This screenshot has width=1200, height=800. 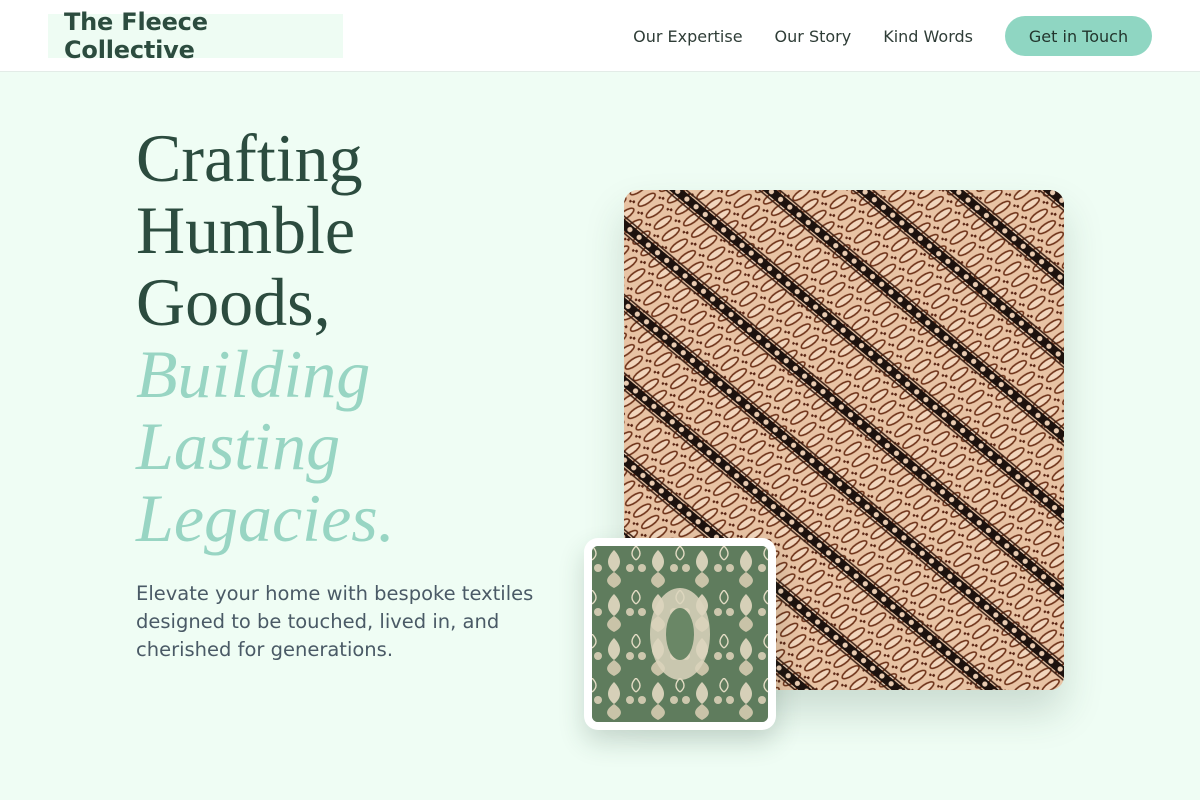 I want to click on hero-title-line: Crafting, so click(x=249, y=158).